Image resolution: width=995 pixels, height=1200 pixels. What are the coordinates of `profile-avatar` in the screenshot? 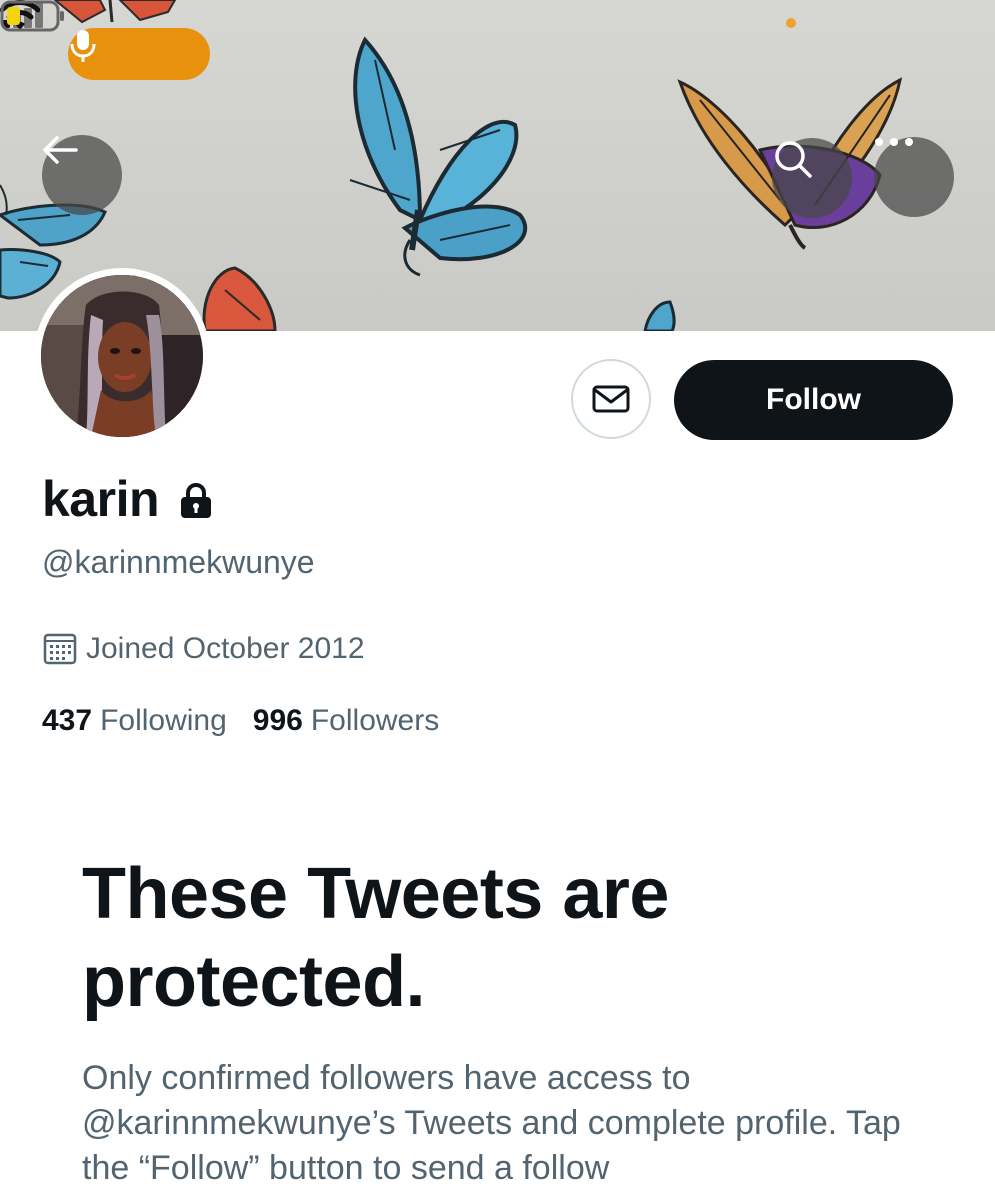 It's located at (122, 356).